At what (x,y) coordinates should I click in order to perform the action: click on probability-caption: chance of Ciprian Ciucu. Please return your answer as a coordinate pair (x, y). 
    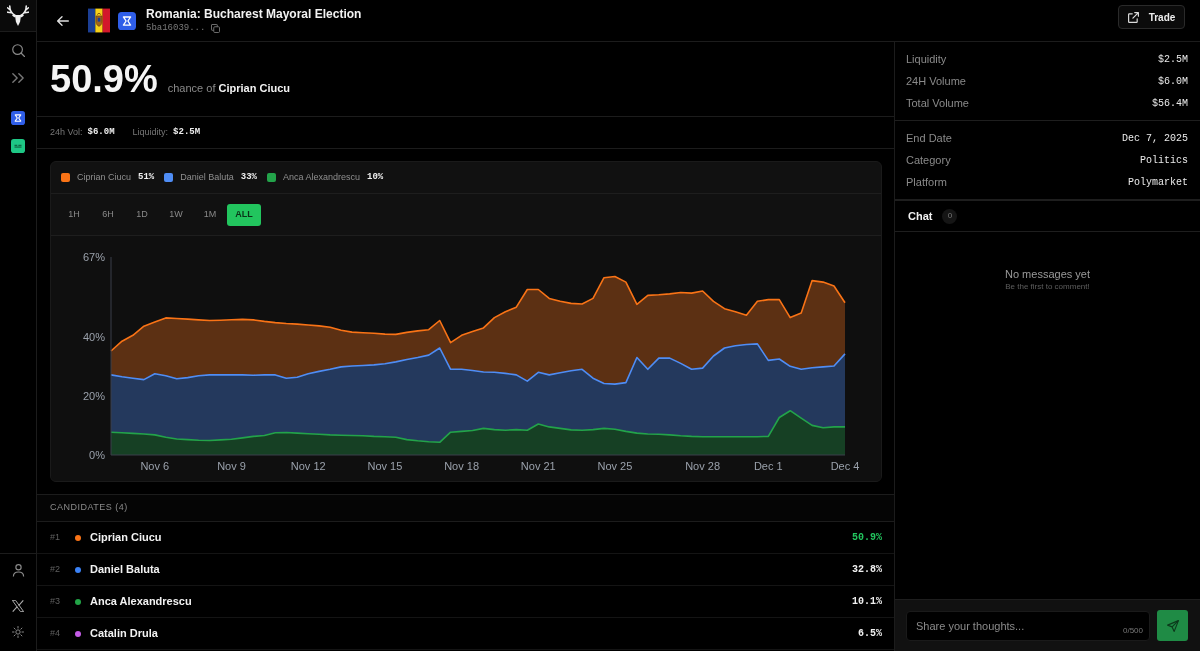
    Looking at the image, I should click on (229, 88).